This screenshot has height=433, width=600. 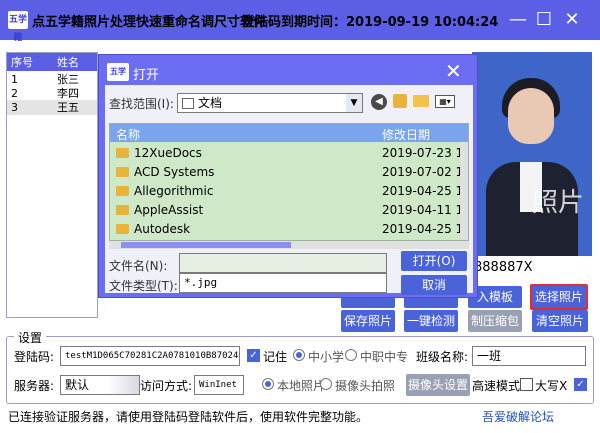 What do you see at coordinates (529, 356) in the screenshot?
I see `class-name-field: 一班` at bounding box center [529, 356].